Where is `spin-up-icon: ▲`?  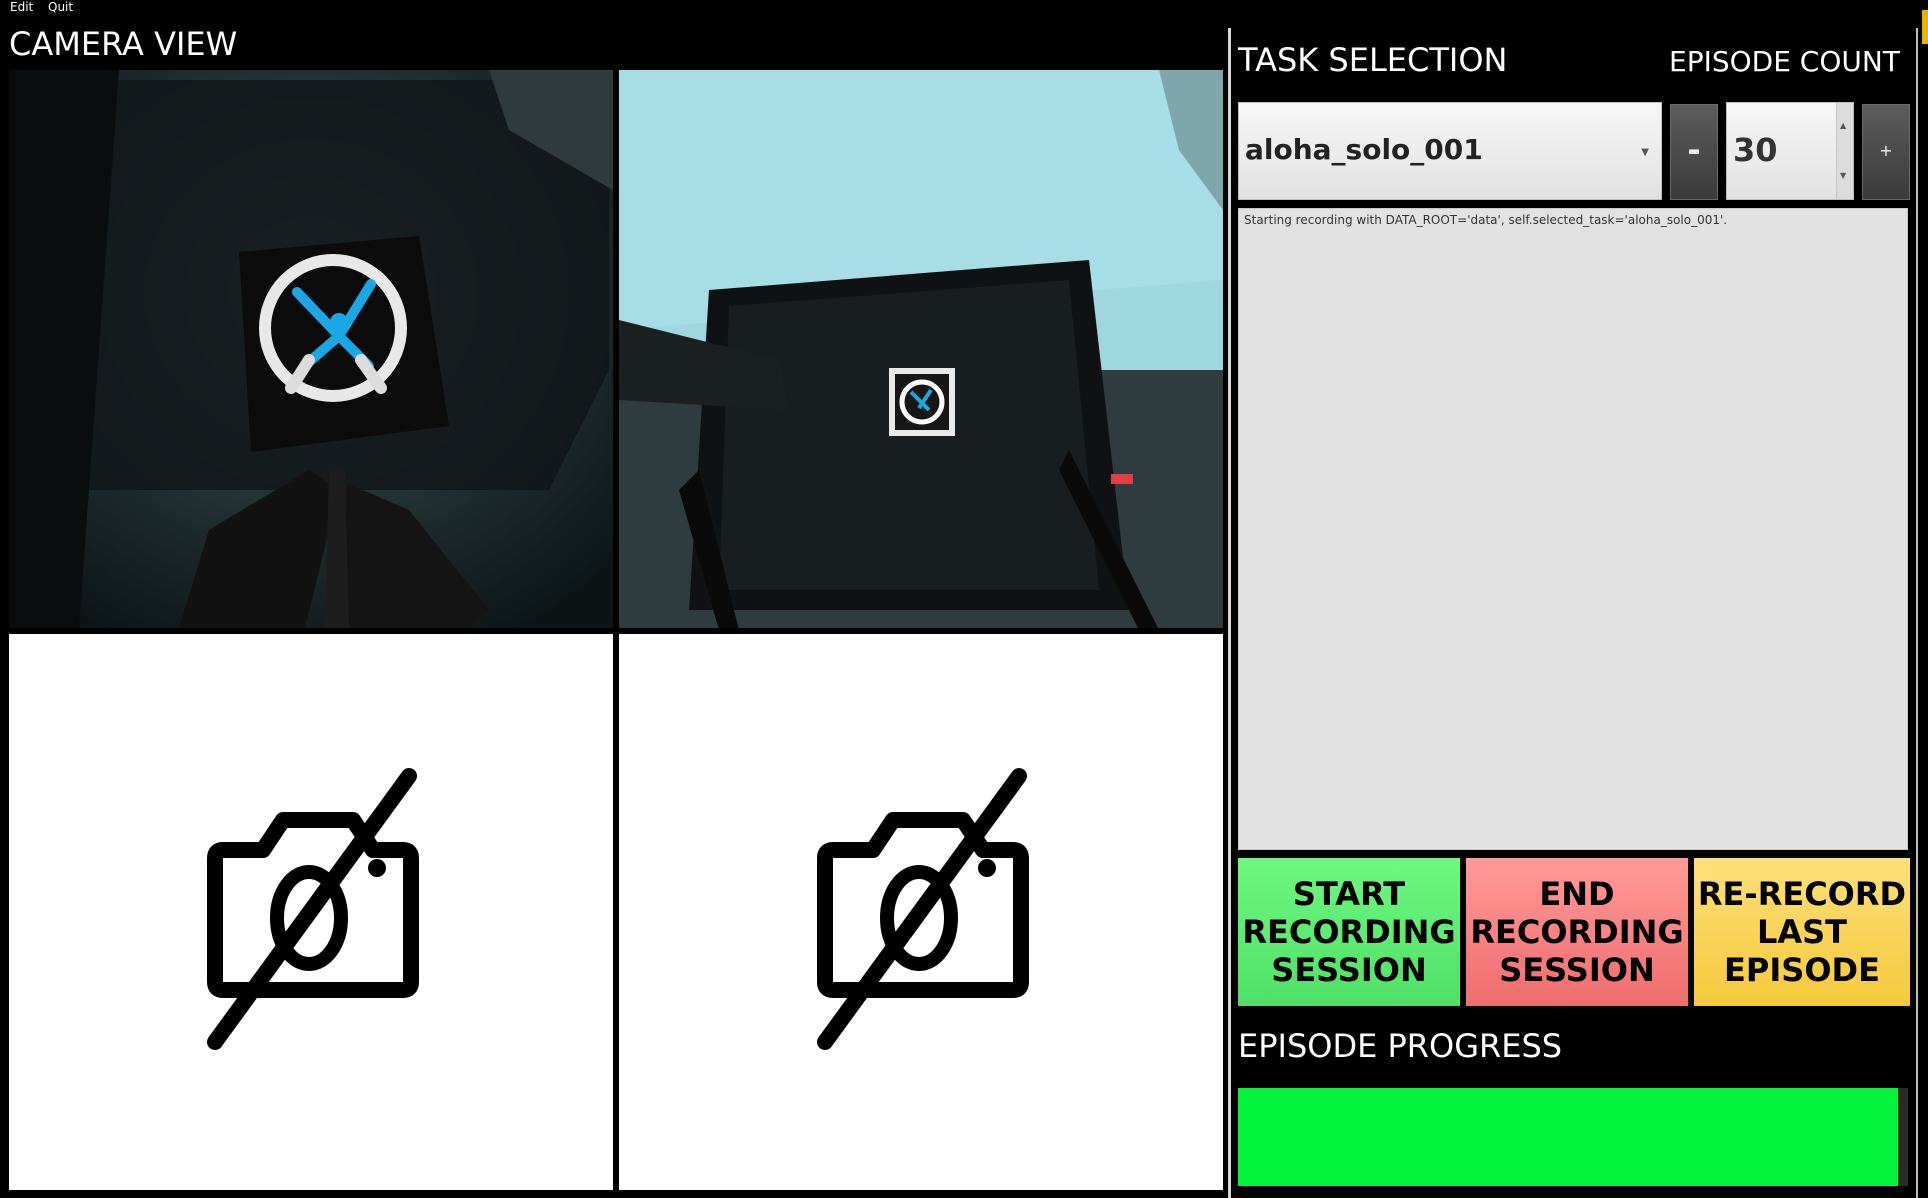 spin-up-icon: ▲ is located at coordinates (1843, 125).